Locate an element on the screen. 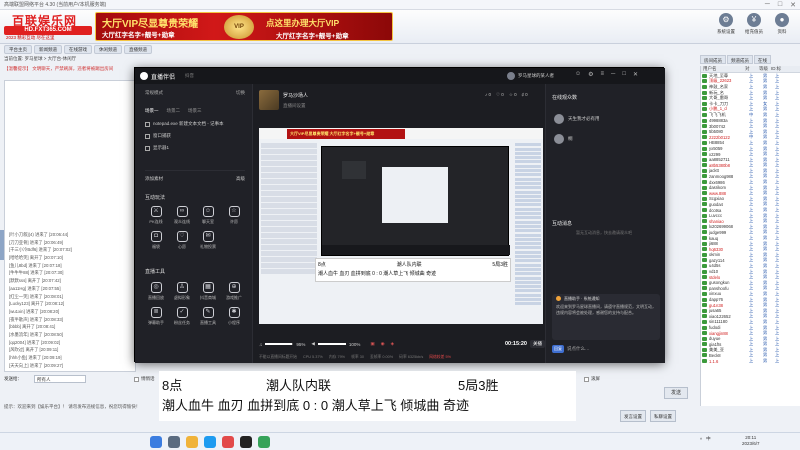 This screenshot has height=450, width=800. mic-volume: ♫ 95% is located at coordinates (282, 344).